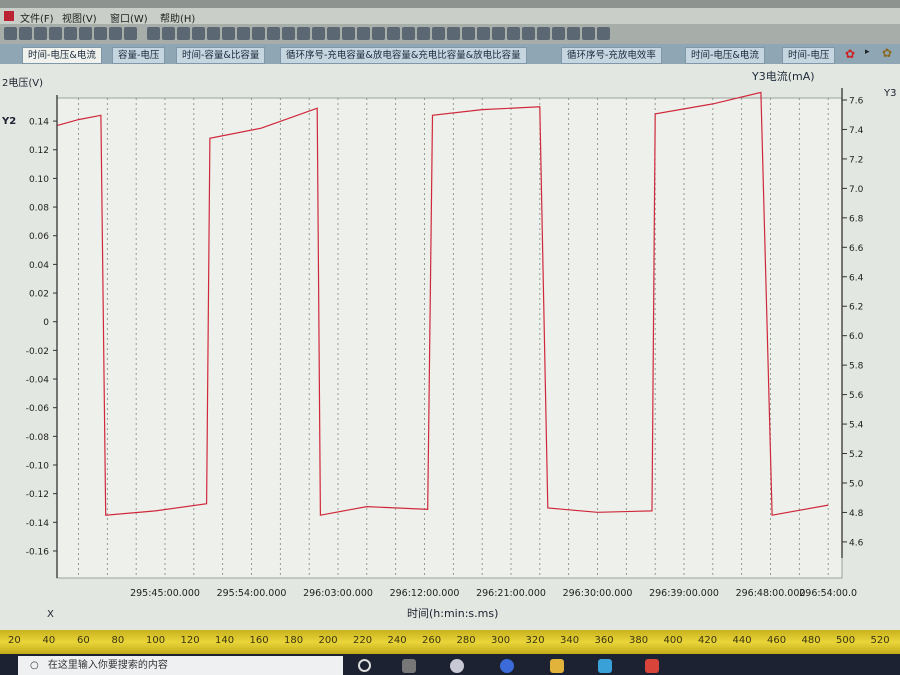 The image size is (900, 675). What do you see at coordinates (118, 640) in the screenshot?
I see `ruler-mark: 80` at bounding box center [118, 640].